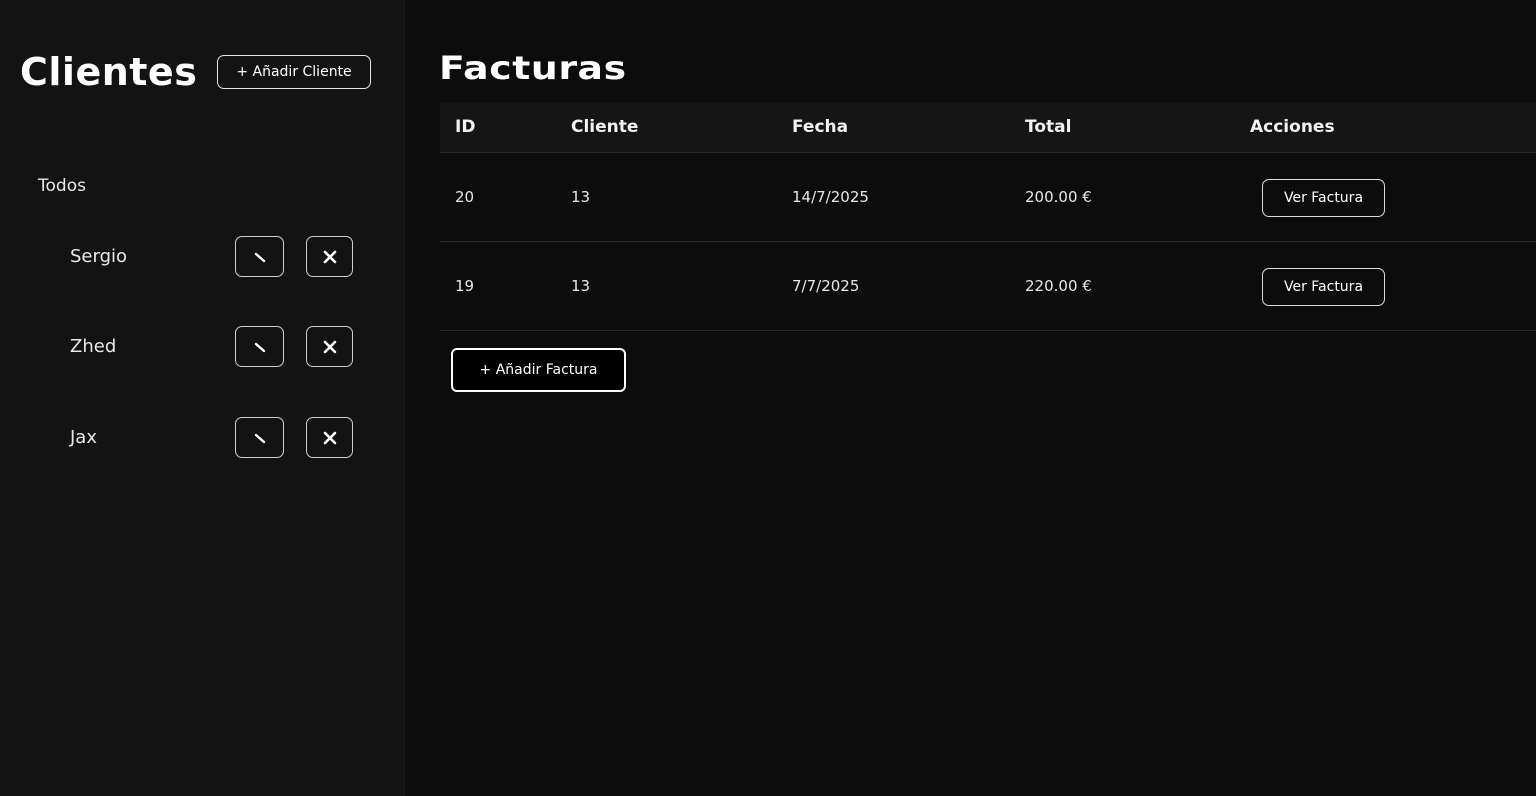 This screenshot has height=796, width=1536. I want to click on table-row: 19 13 7/7/2025 220.00 € Ver Factura, so click(988, 286).